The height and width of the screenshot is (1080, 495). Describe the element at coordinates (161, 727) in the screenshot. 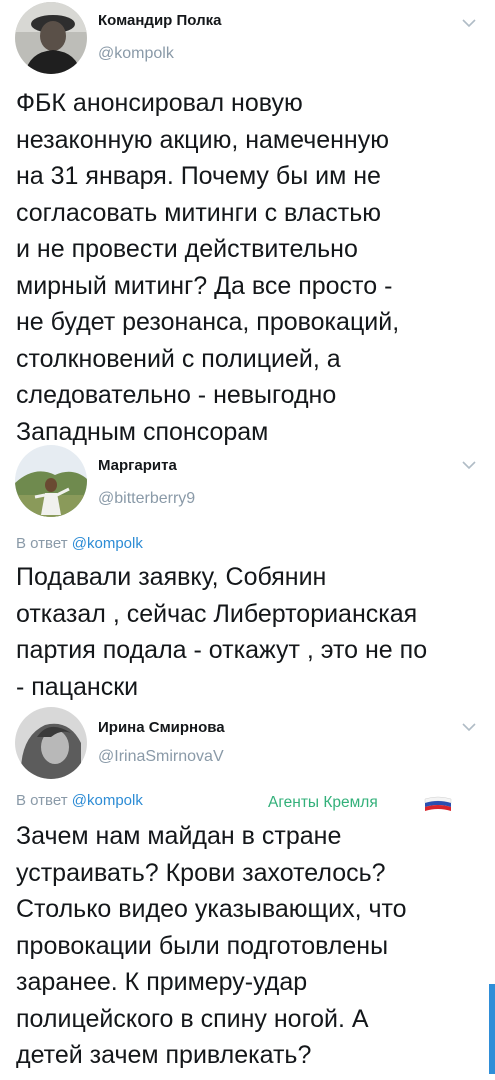

I see `author-name: Ирина Смирнова` at that location.